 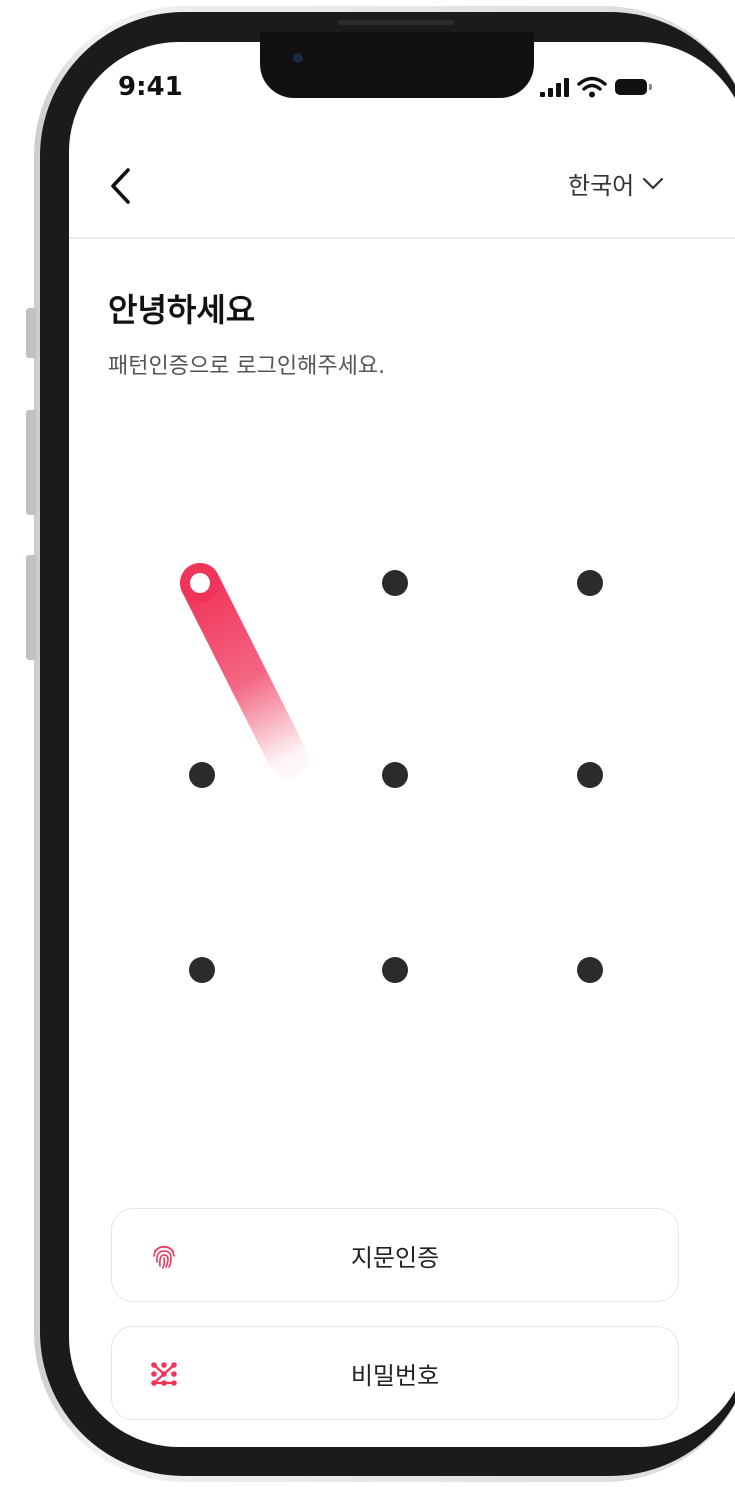 What do you see at coordinates (395, 1375) in the screenshot?
I see `password-auth-label: 비밀번호` at bounding box center [395, 1375].